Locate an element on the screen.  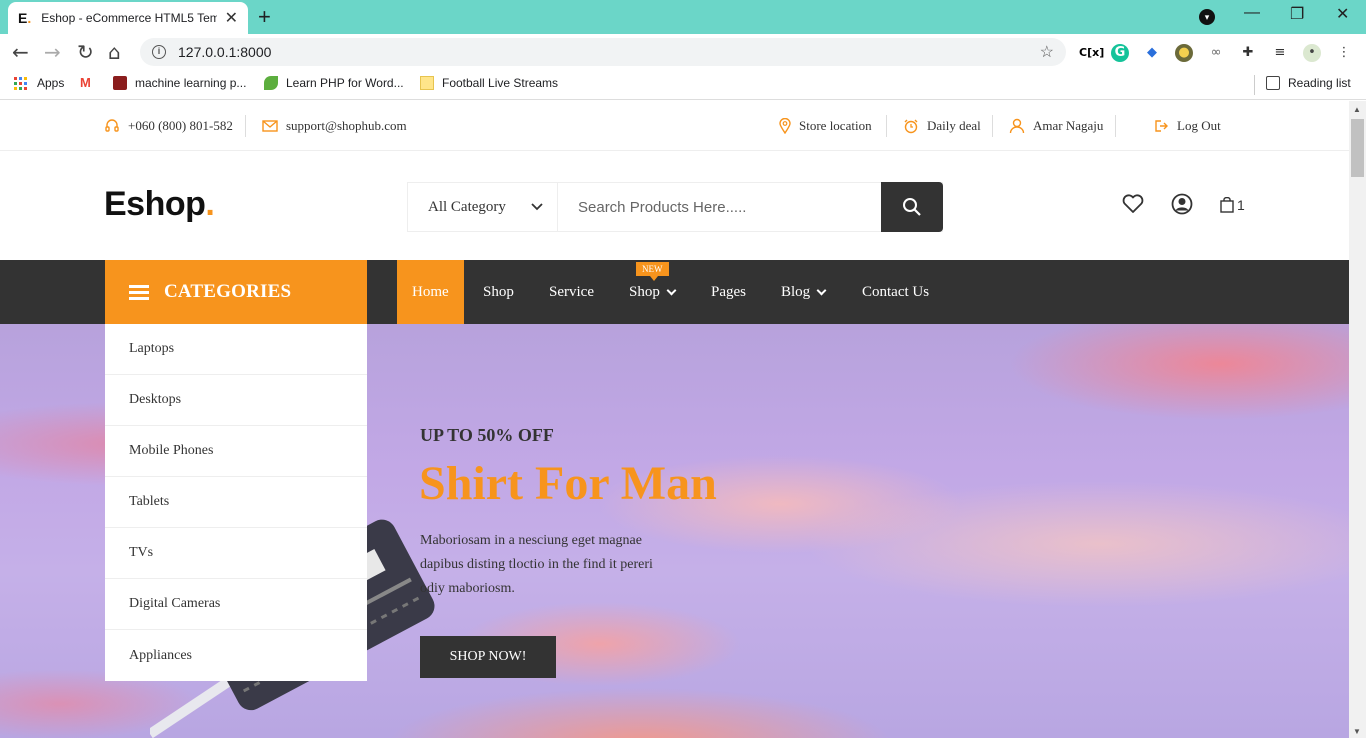
user-account-link: Amar Nagaju is located at coordinates (1056, 126).